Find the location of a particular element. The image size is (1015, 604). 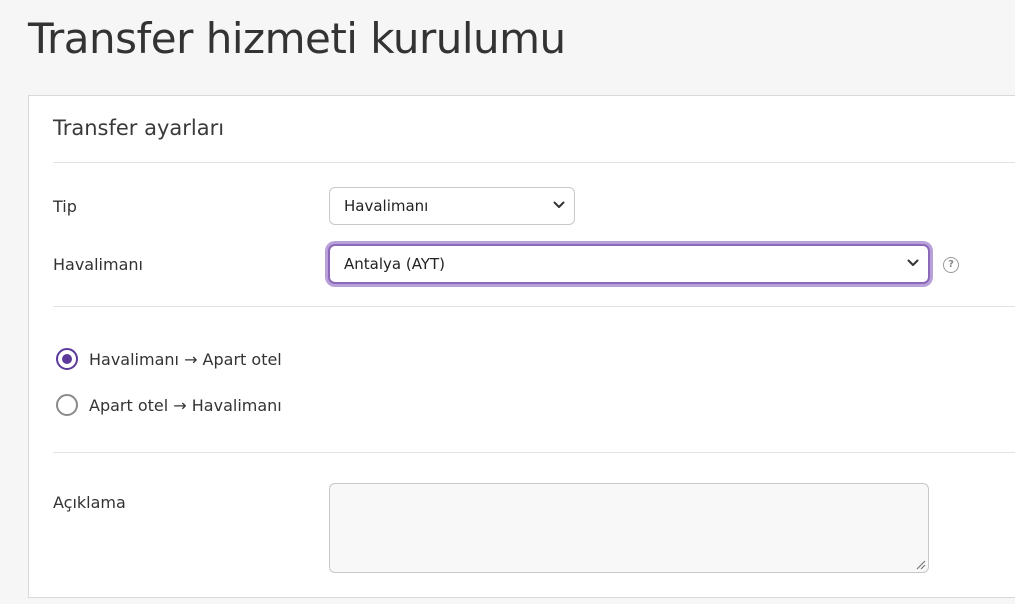

heading-divider is located at coordinates (534, 162).